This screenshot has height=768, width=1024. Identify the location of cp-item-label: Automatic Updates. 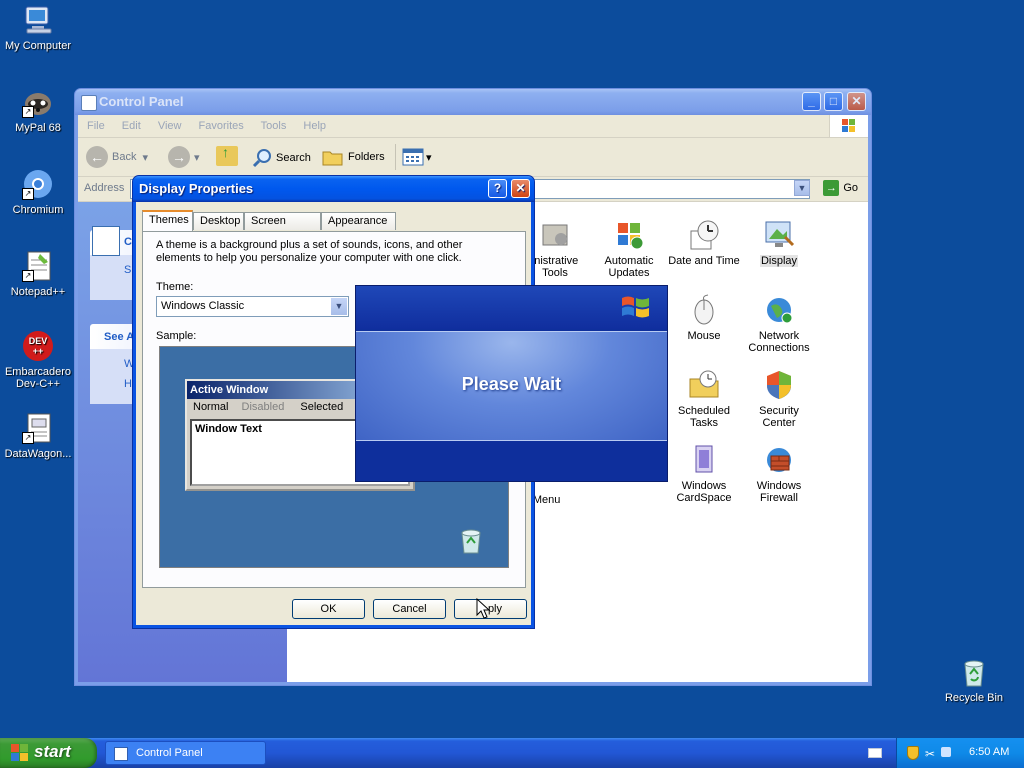
(629, 267).